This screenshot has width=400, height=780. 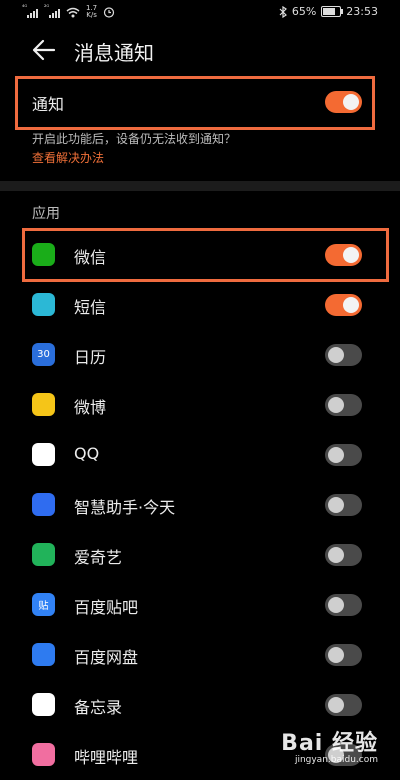 I want to click on signal-icon: ⁴ᴳ, so click(x=30, y=11).